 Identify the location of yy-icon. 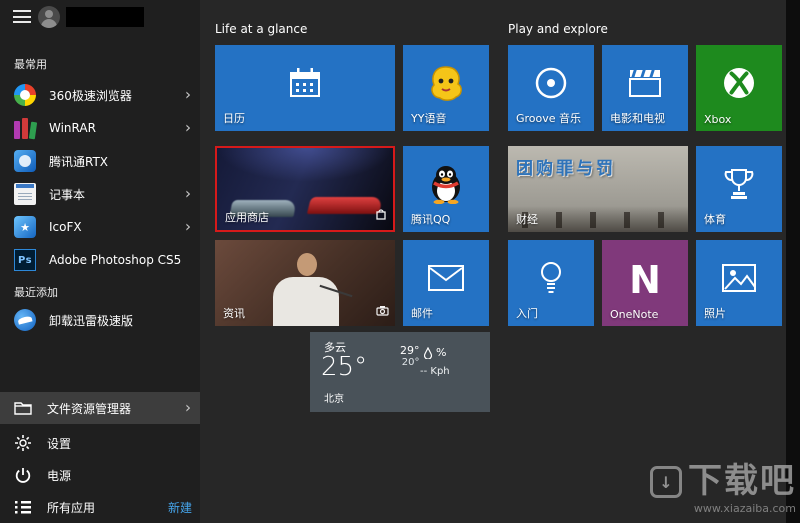
(446, 85).